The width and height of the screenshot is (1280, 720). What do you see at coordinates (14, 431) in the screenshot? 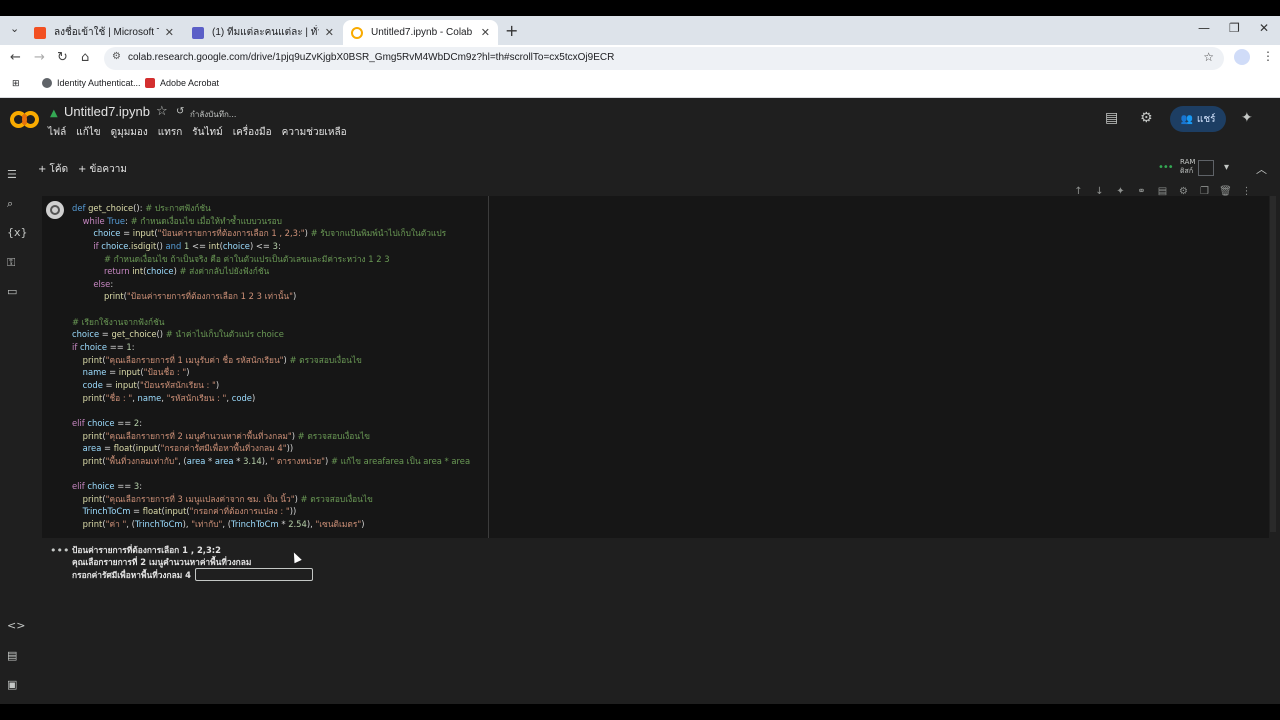
I see `left-sidebar: ☰ ⌕ {x} ⚿ ▭ <> ▤ ▣` at bounding box center [14, 431].